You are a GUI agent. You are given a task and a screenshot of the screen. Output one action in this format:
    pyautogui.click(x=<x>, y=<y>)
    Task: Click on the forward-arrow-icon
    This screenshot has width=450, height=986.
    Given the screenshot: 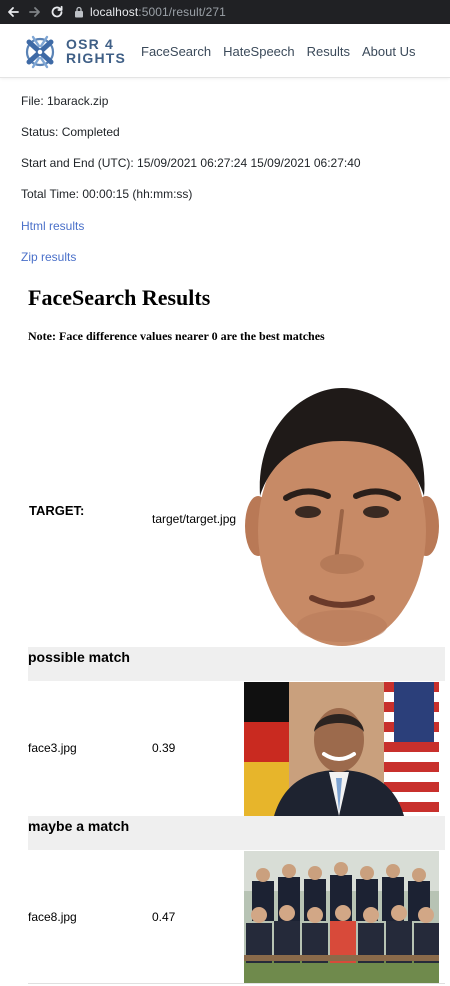 What is the action you would take?
    pyautogui.click(x=35, y=12)
    